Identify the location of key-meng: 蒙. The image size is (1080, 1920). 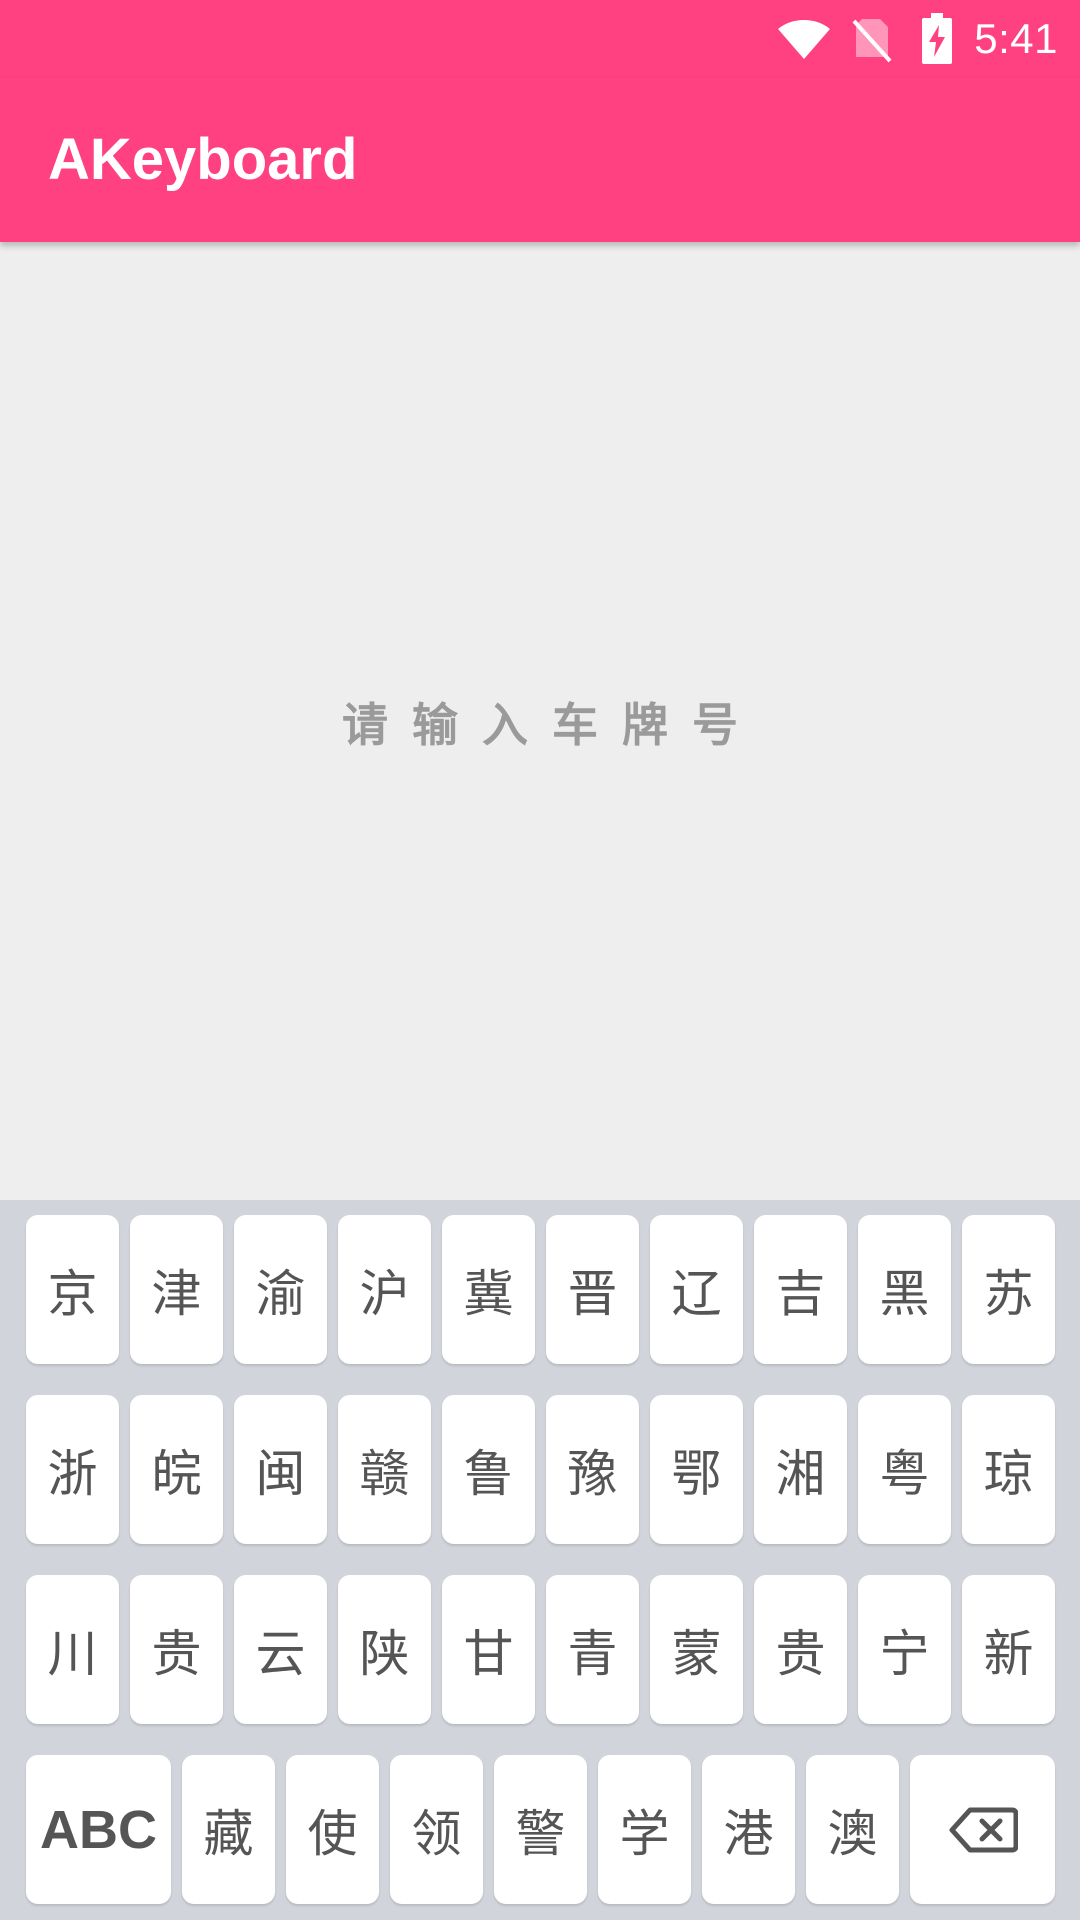
(696, 1649).